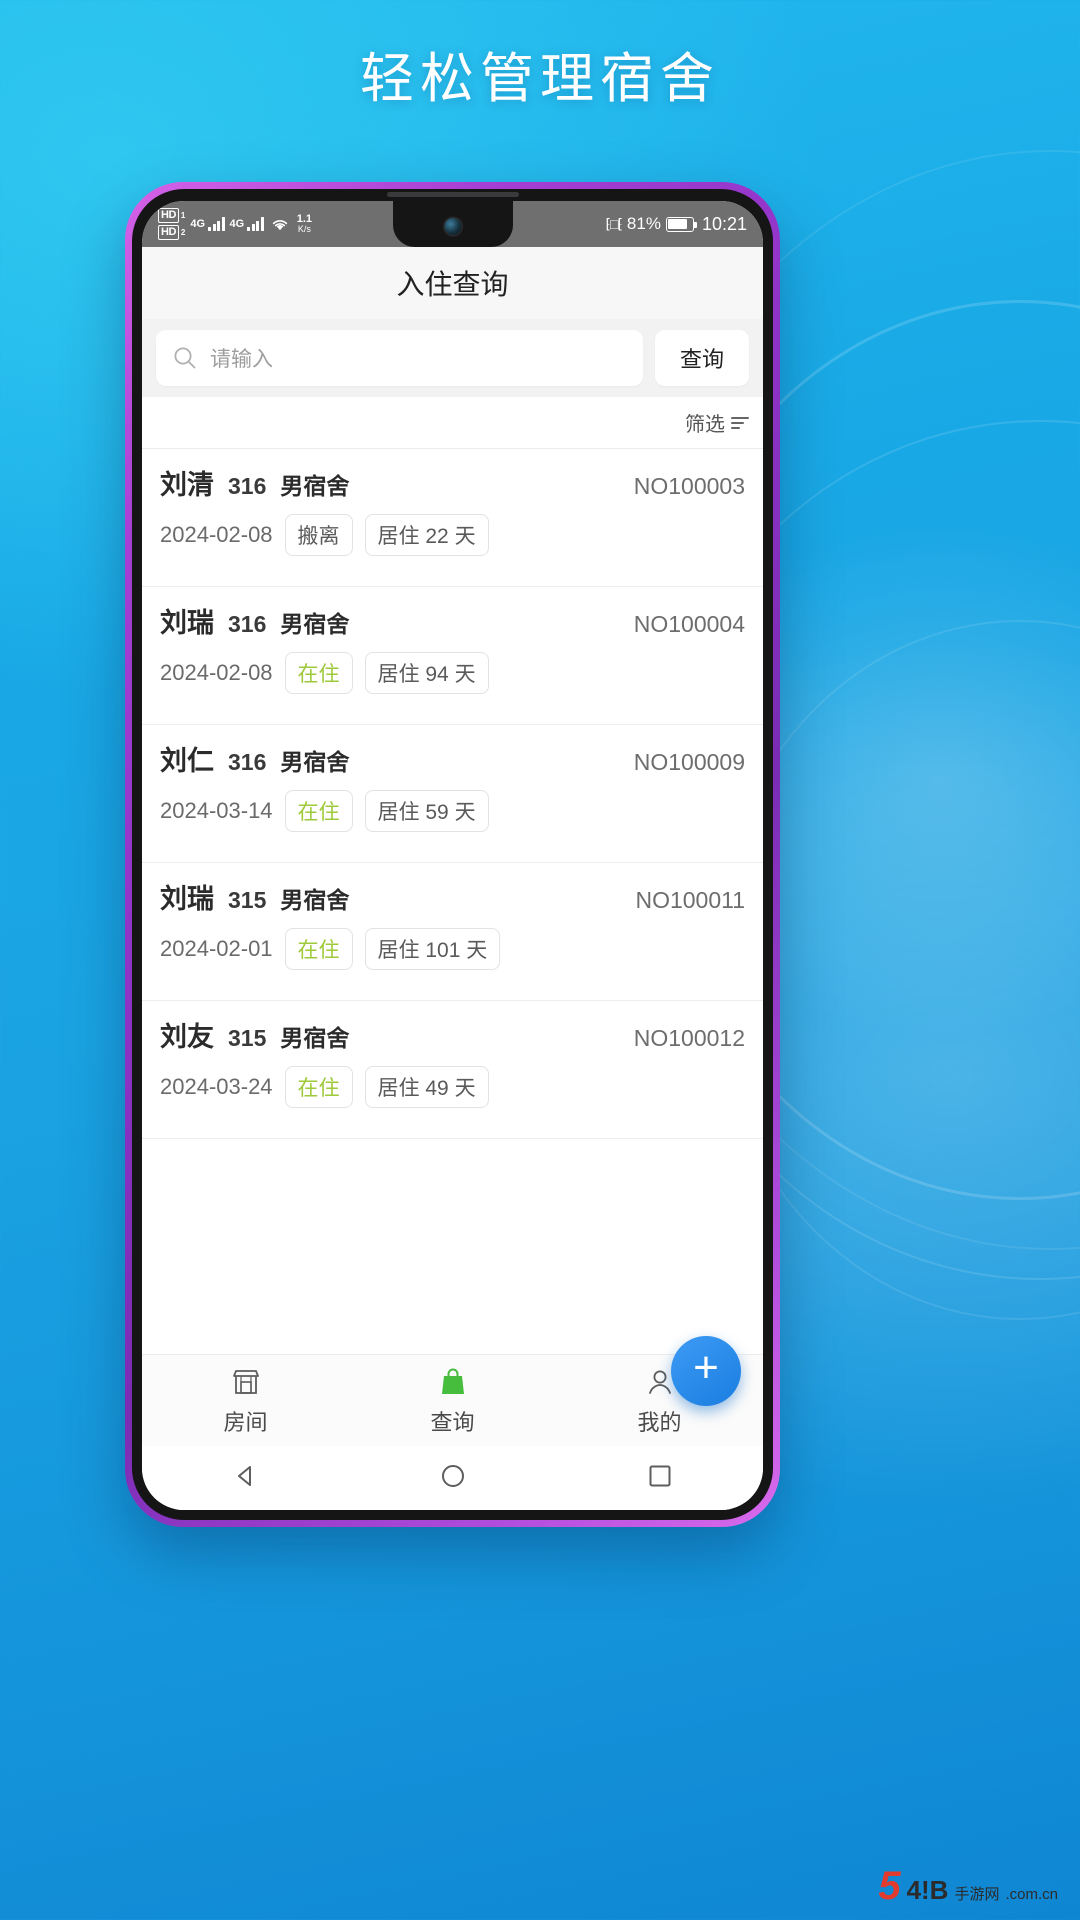 This screenshot has height=1920, width=1080. I want to click on hd-badge-label-2: HD, so click(168, 232).